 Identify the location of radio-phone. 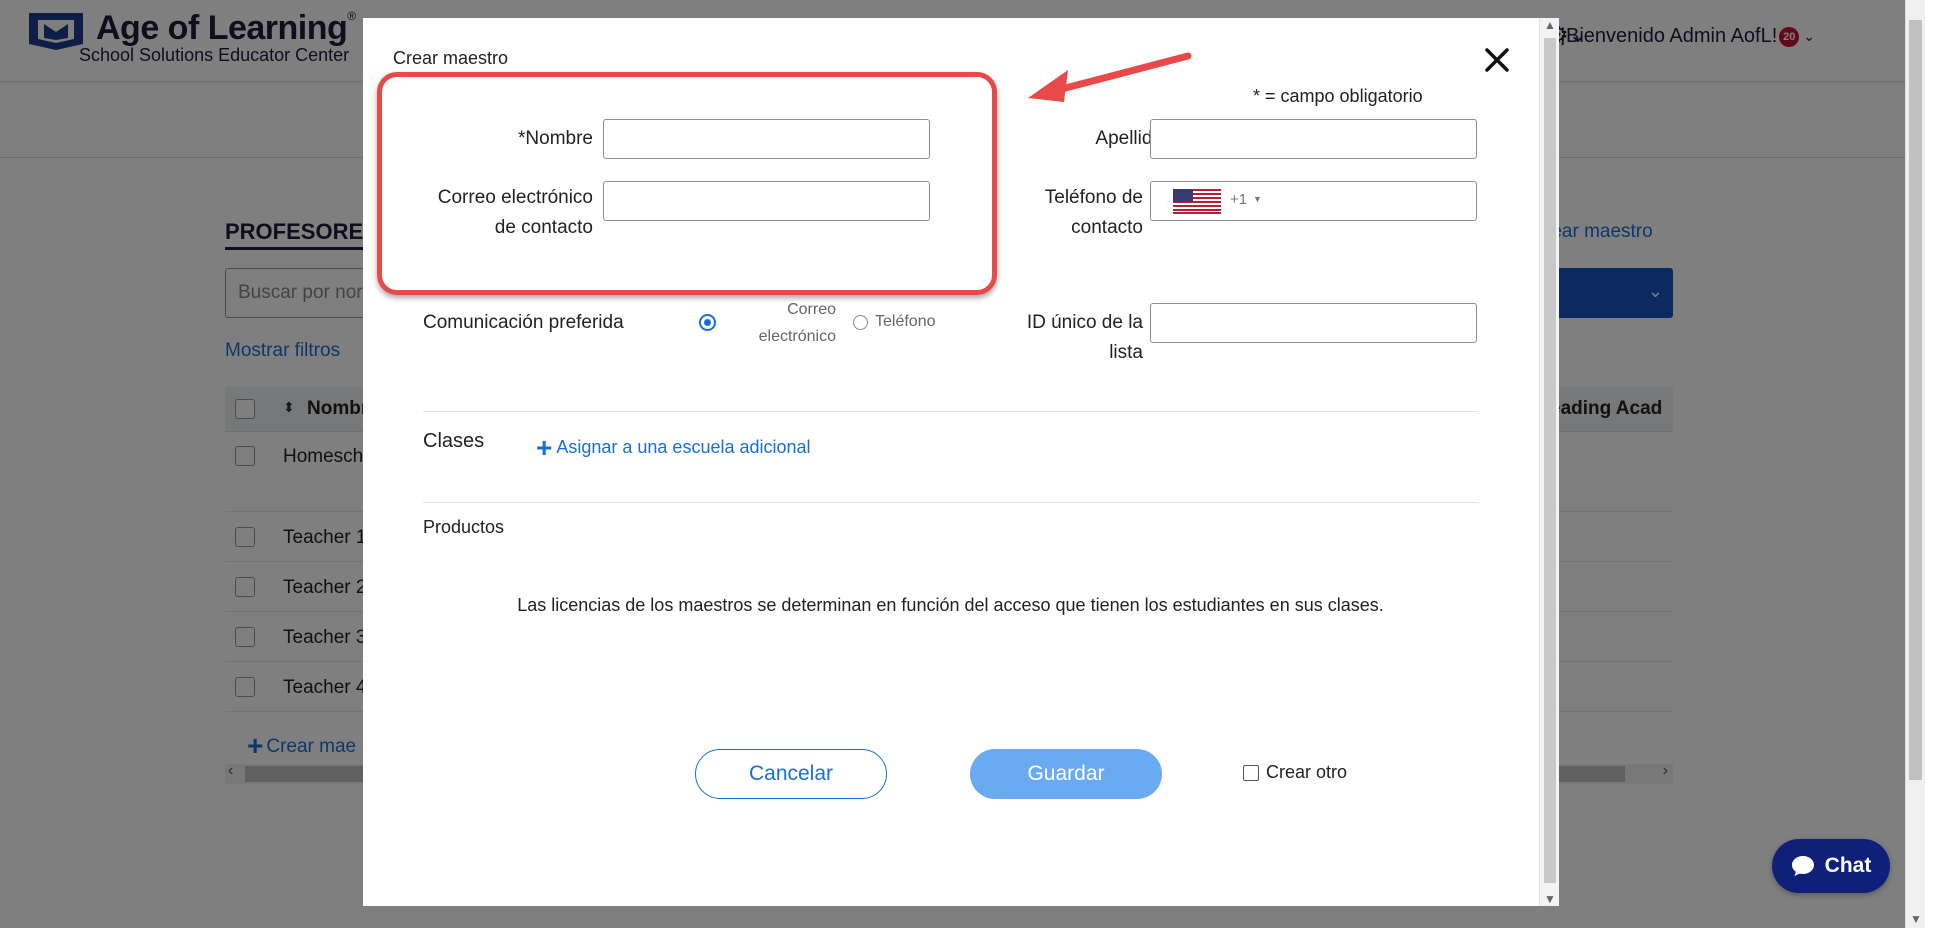
(860, 322).